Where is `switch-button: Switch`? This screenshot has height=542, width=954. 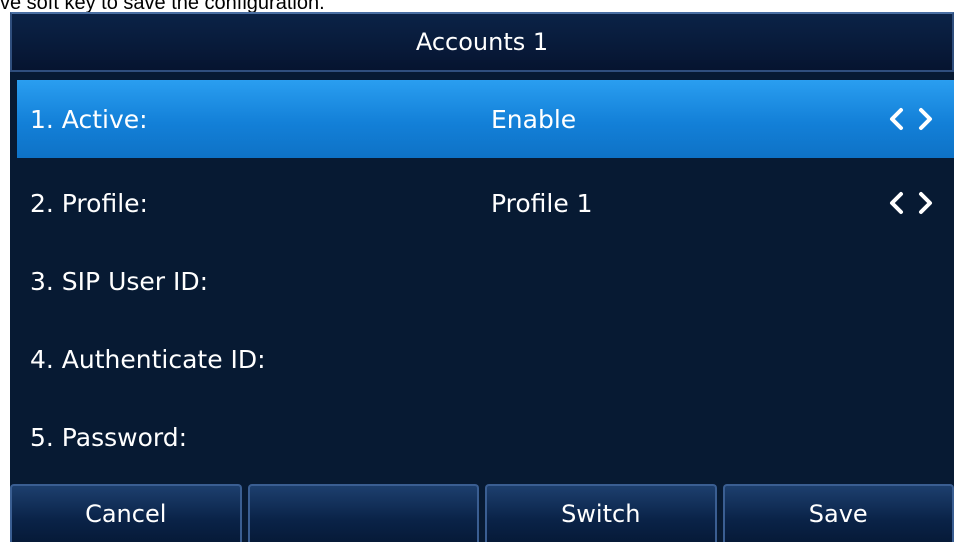
switch-button: Switch is located at coordinates (601, 513).